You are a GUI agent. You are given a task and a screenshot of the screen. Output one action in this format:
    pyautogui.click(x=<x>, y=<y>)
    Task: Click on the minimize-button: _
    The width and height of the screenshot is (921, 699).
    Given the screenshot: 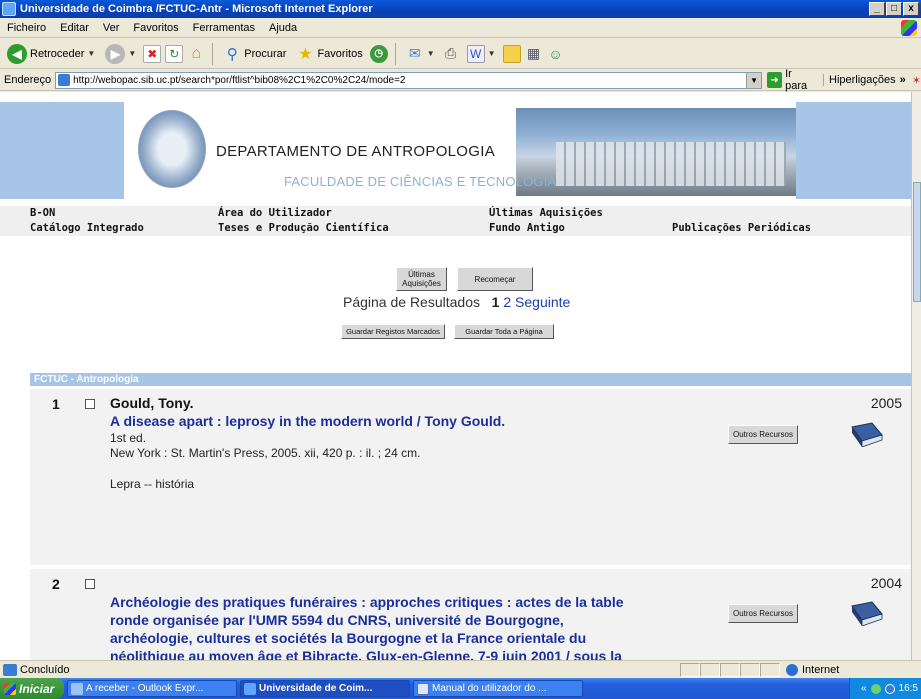 What is the action you would take?
    pyautogui.click(x=877, y=9)
    